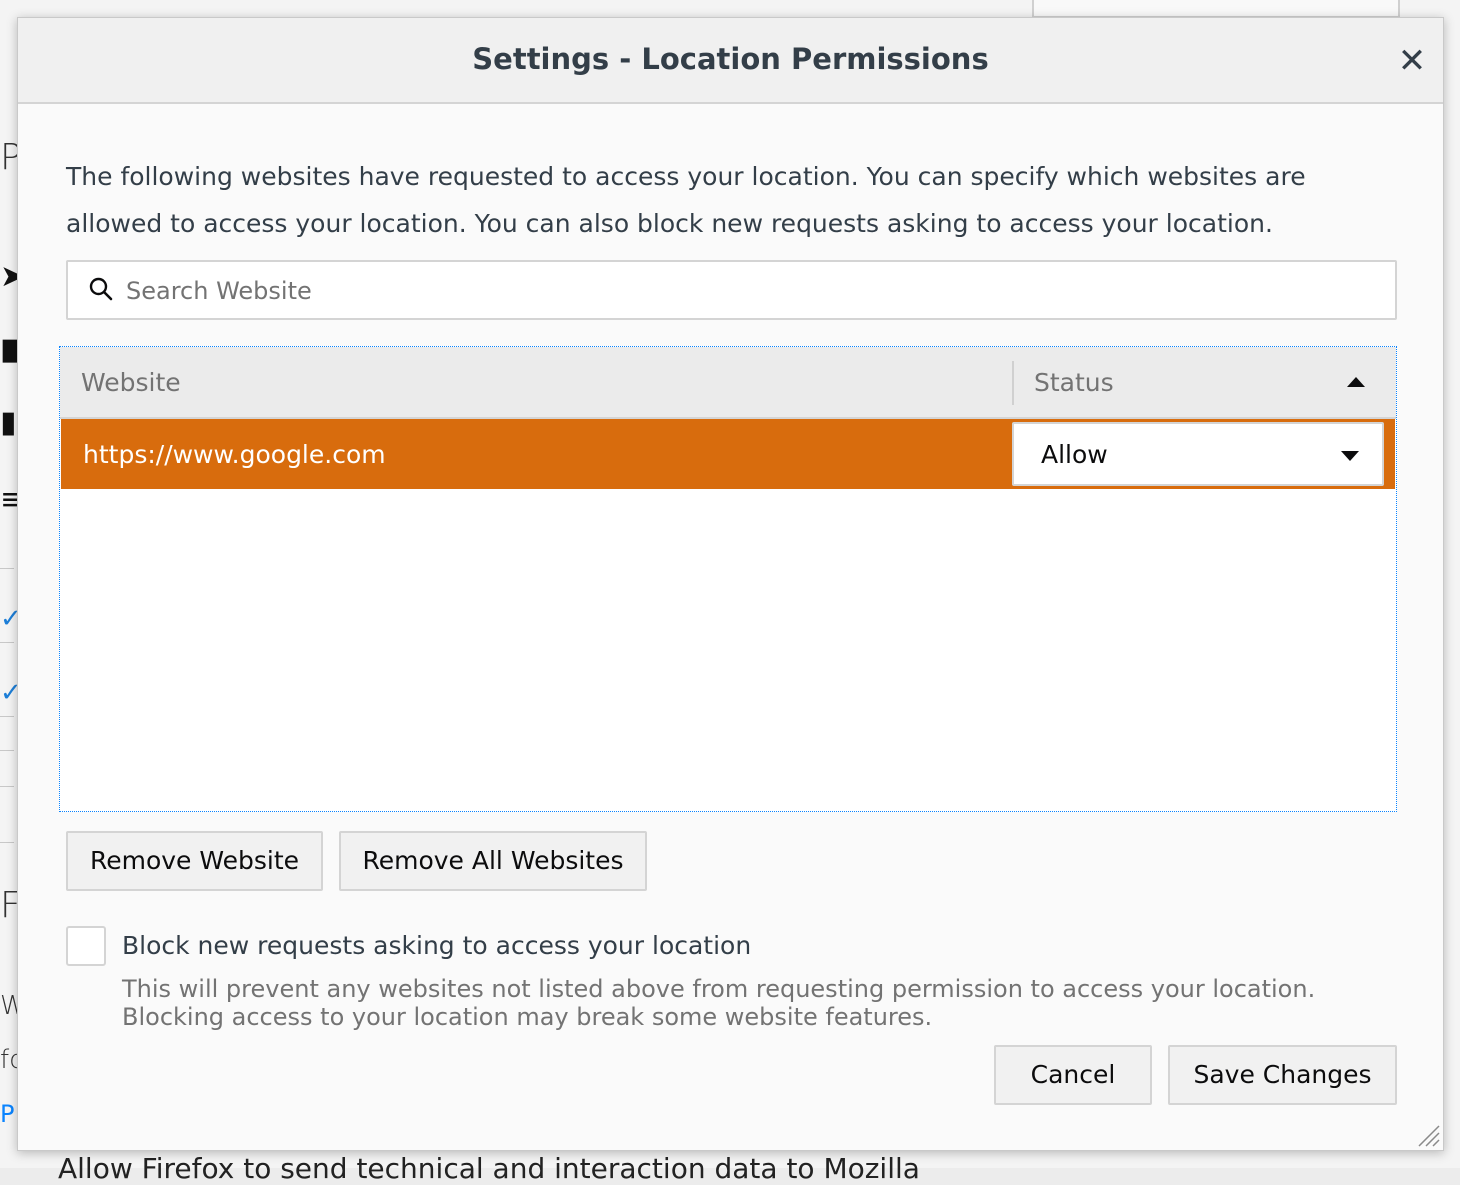  I want to click on remove-website-button: Remove Website, so click(194, 861).